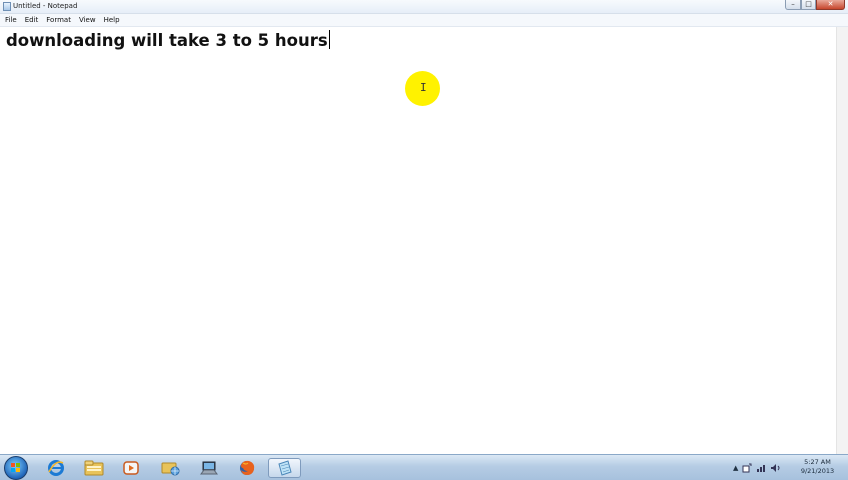  I want to click on show-hidden-icons-button: ▲, so click(735, 468).